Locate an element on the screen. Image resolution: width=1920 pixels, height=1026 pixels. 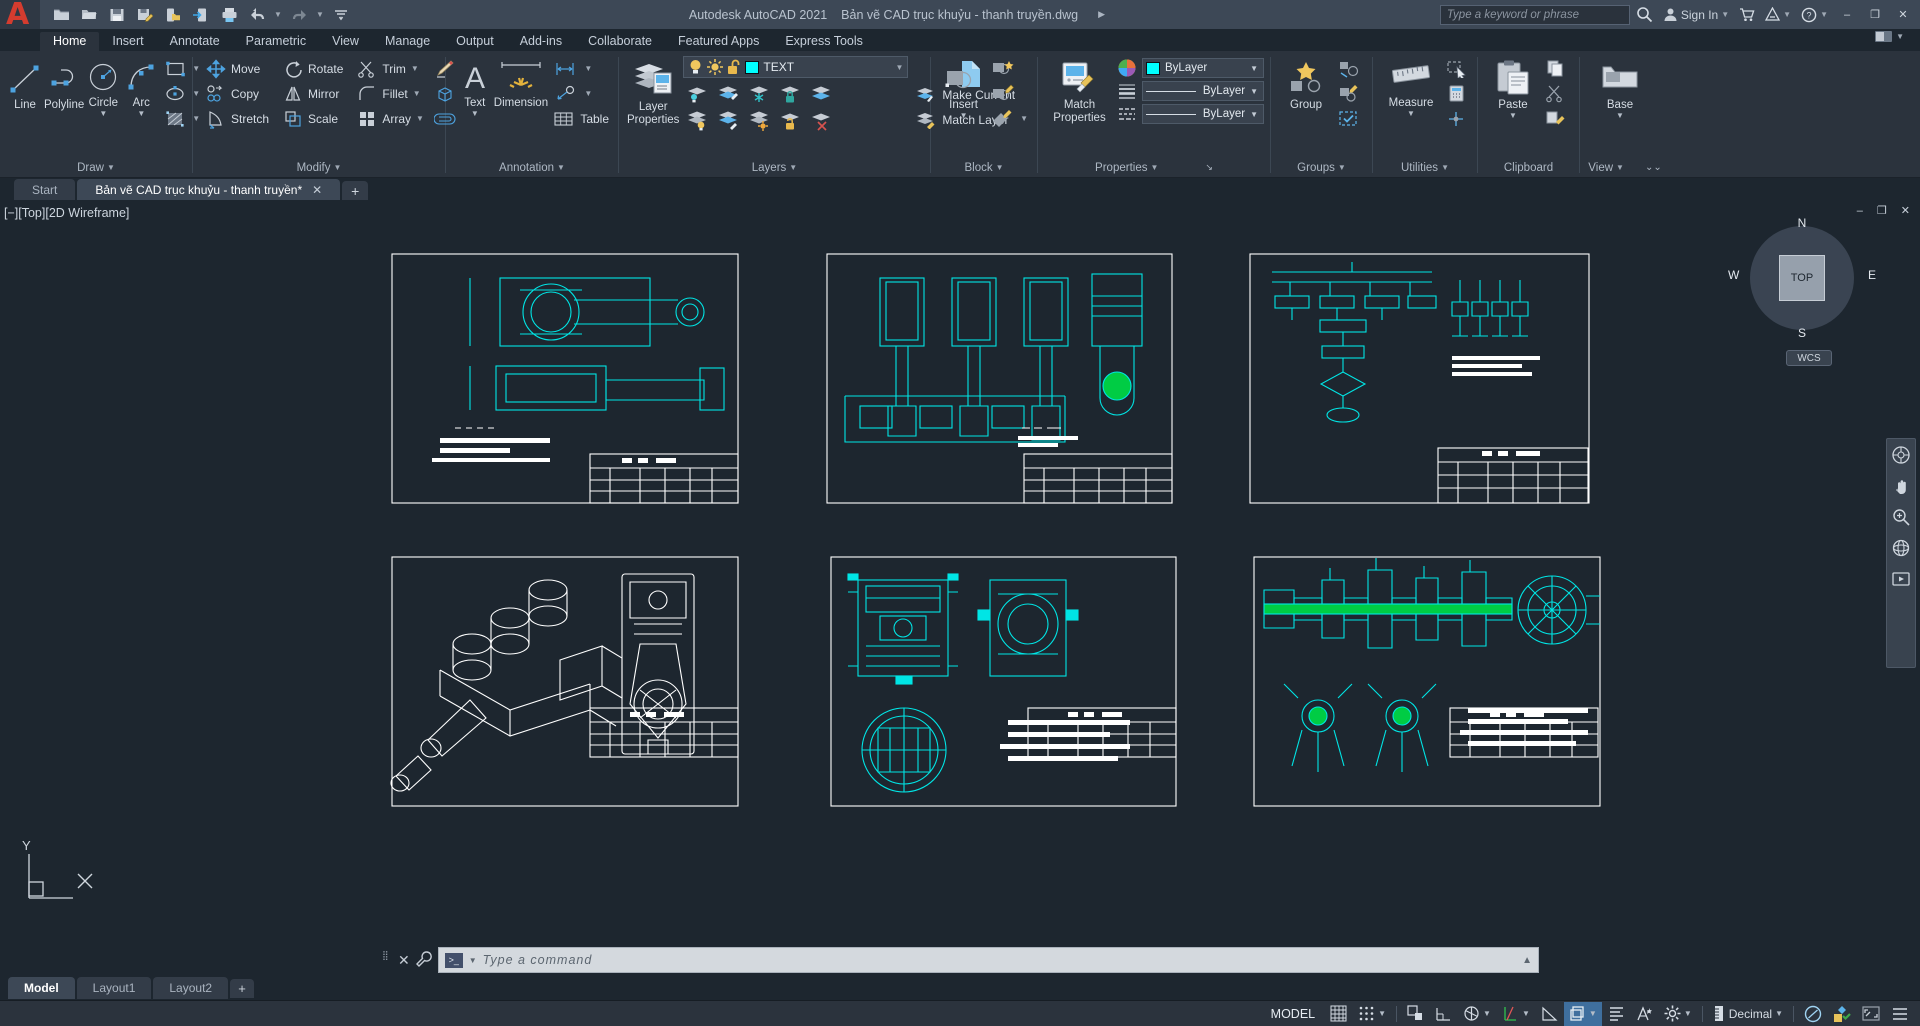
workspace-indicator-icon: ▼ is located at coordinates (1889, 36).